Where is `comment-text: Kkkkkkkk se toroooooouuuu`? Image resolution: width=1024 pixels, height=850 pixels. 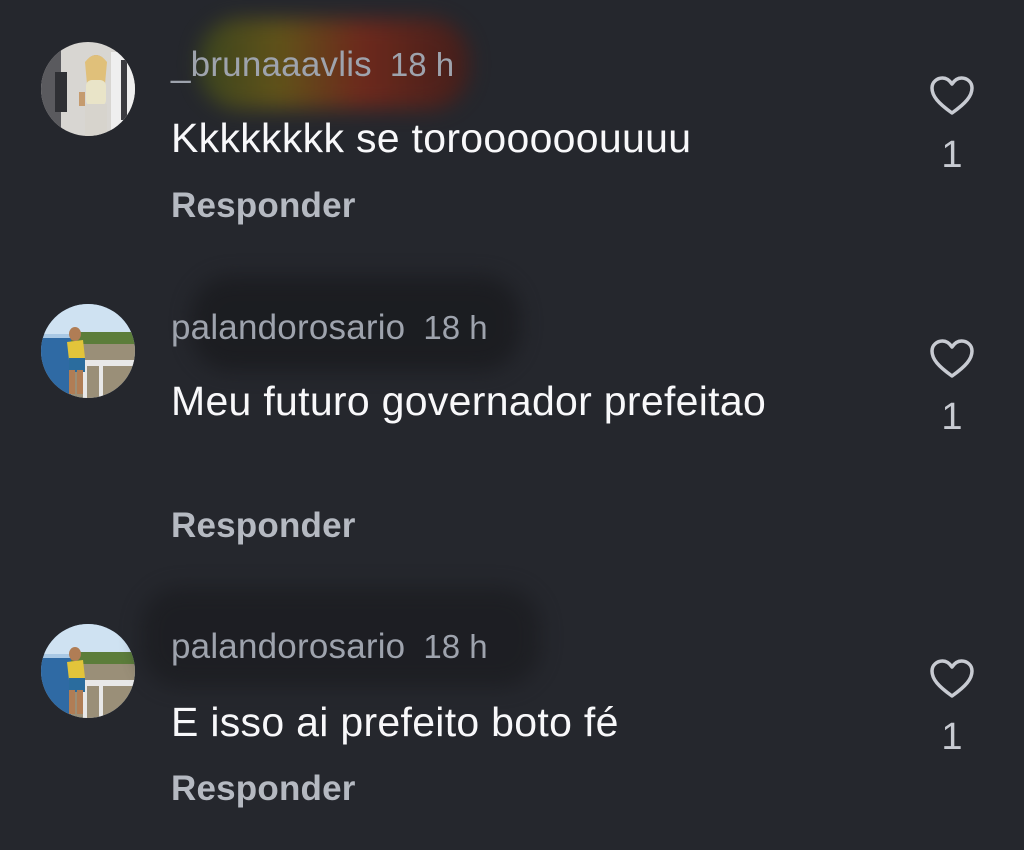
comment-text: Kkkkkkkk se toroooooouuuu is located at coordinates (431, 138).